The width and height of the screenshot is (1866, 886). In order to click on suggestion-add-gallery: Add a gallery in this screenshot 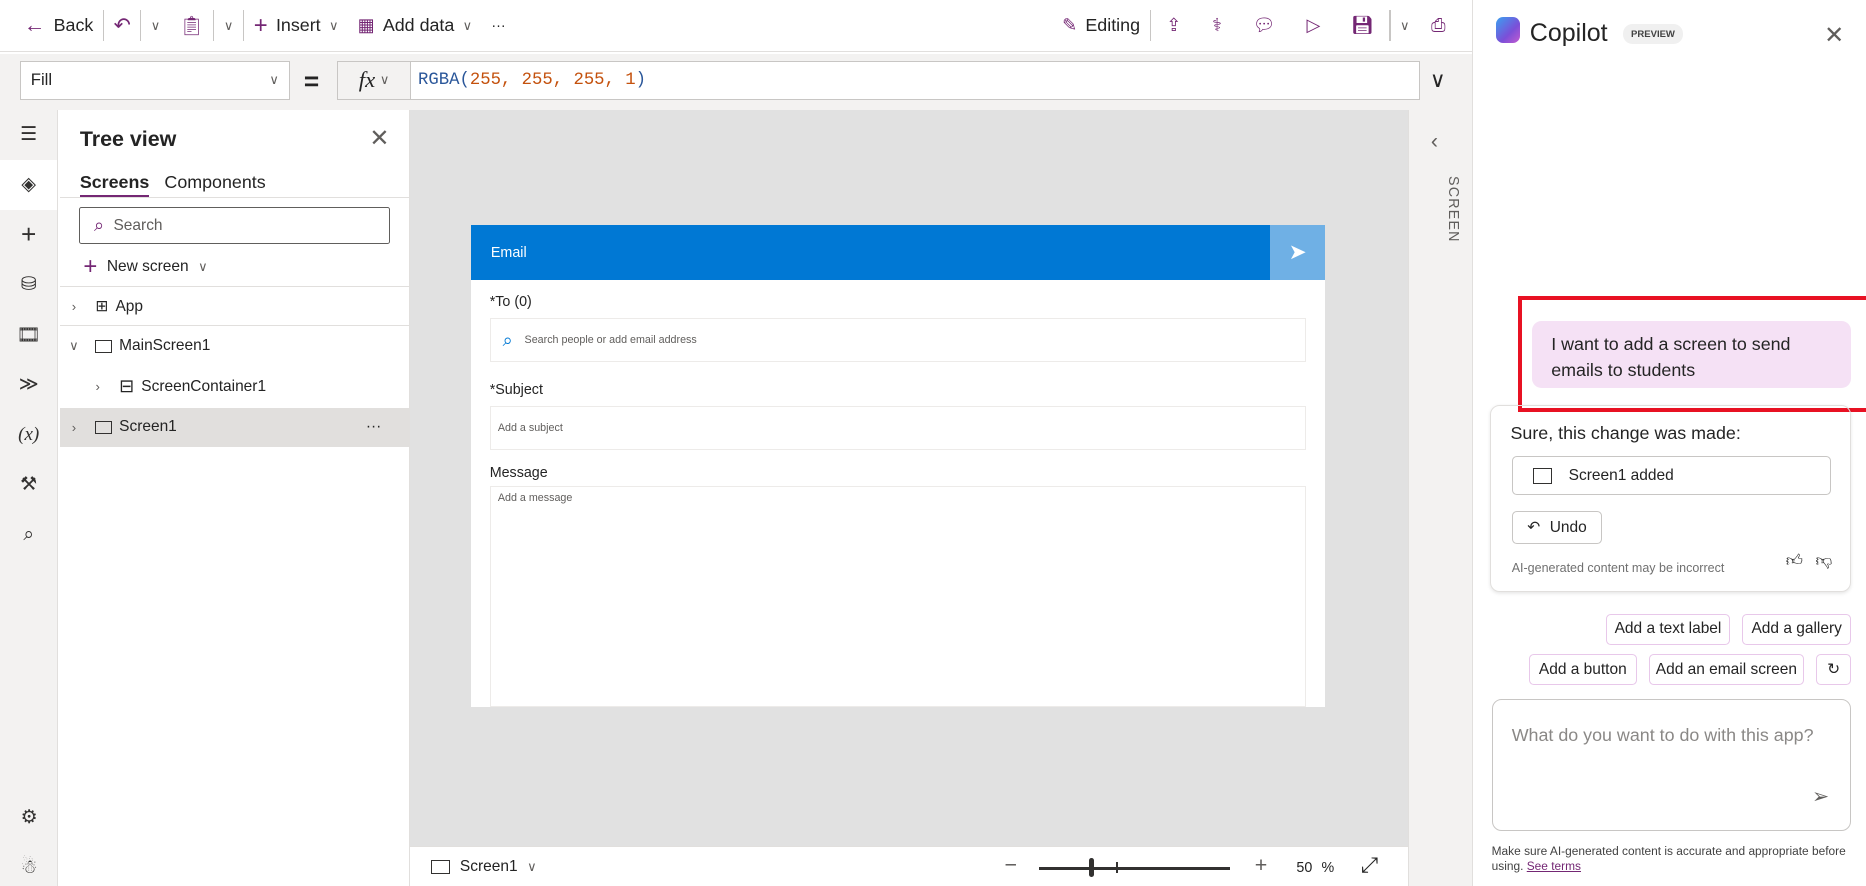, I will do `click(1796, 629)`.